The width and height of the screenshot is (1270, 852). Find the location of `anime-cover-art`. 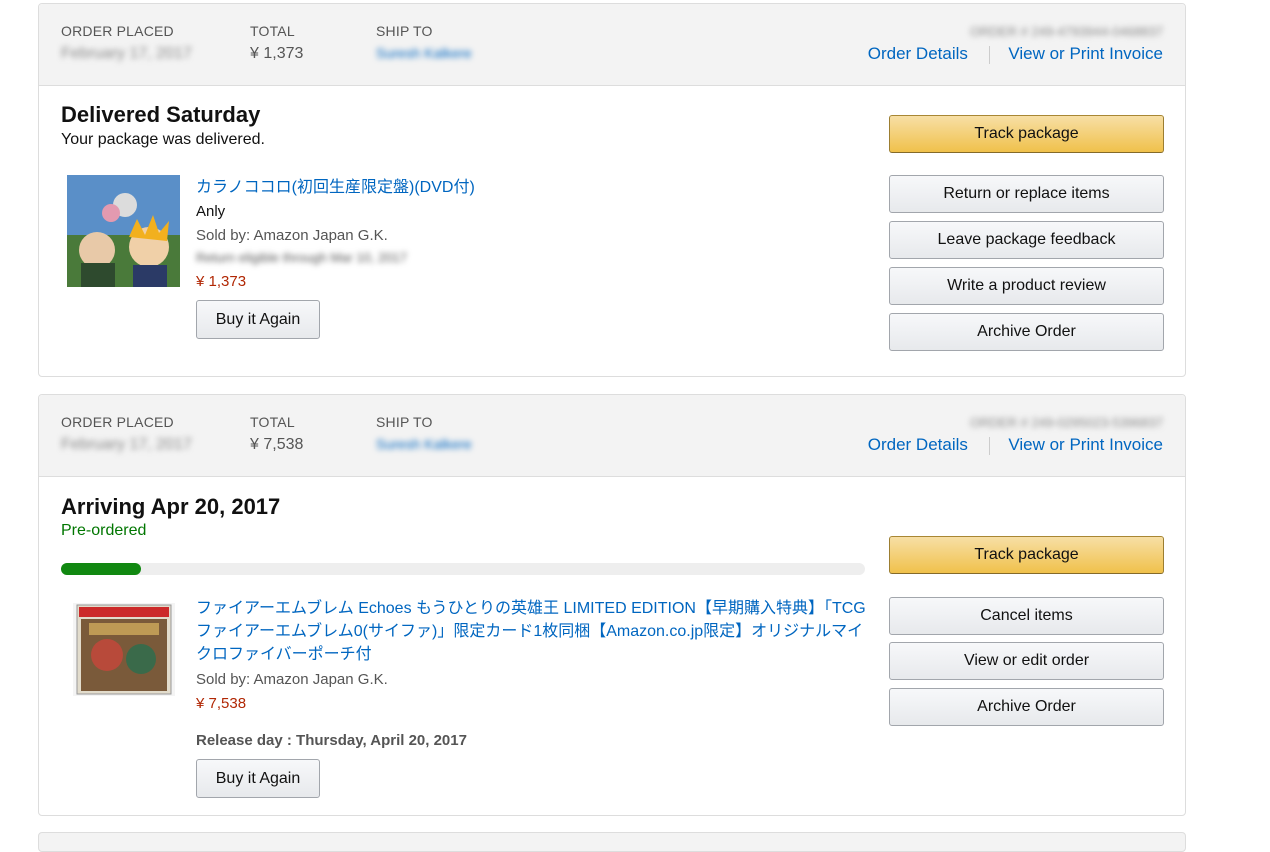

anime-cover-art is located at coordinates (123, 231).